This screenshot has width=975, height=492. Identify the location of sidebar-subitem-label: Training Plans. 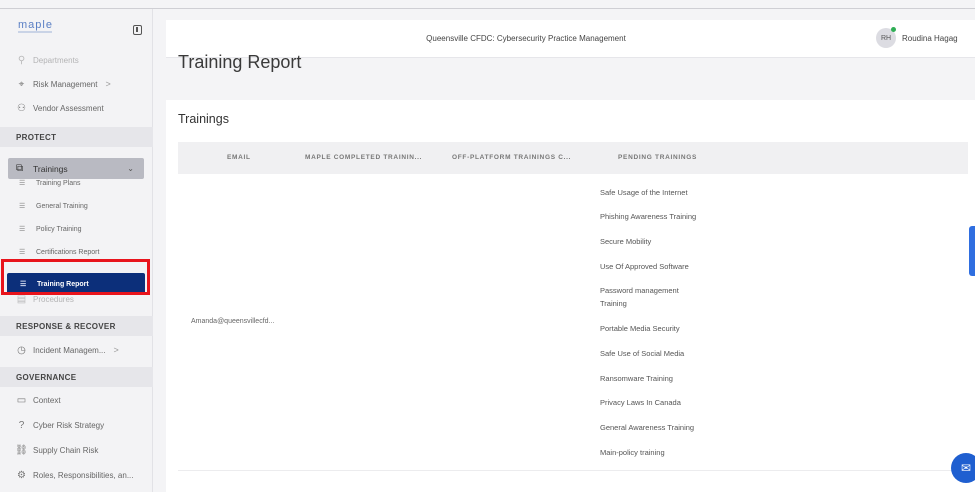
(58, 183).